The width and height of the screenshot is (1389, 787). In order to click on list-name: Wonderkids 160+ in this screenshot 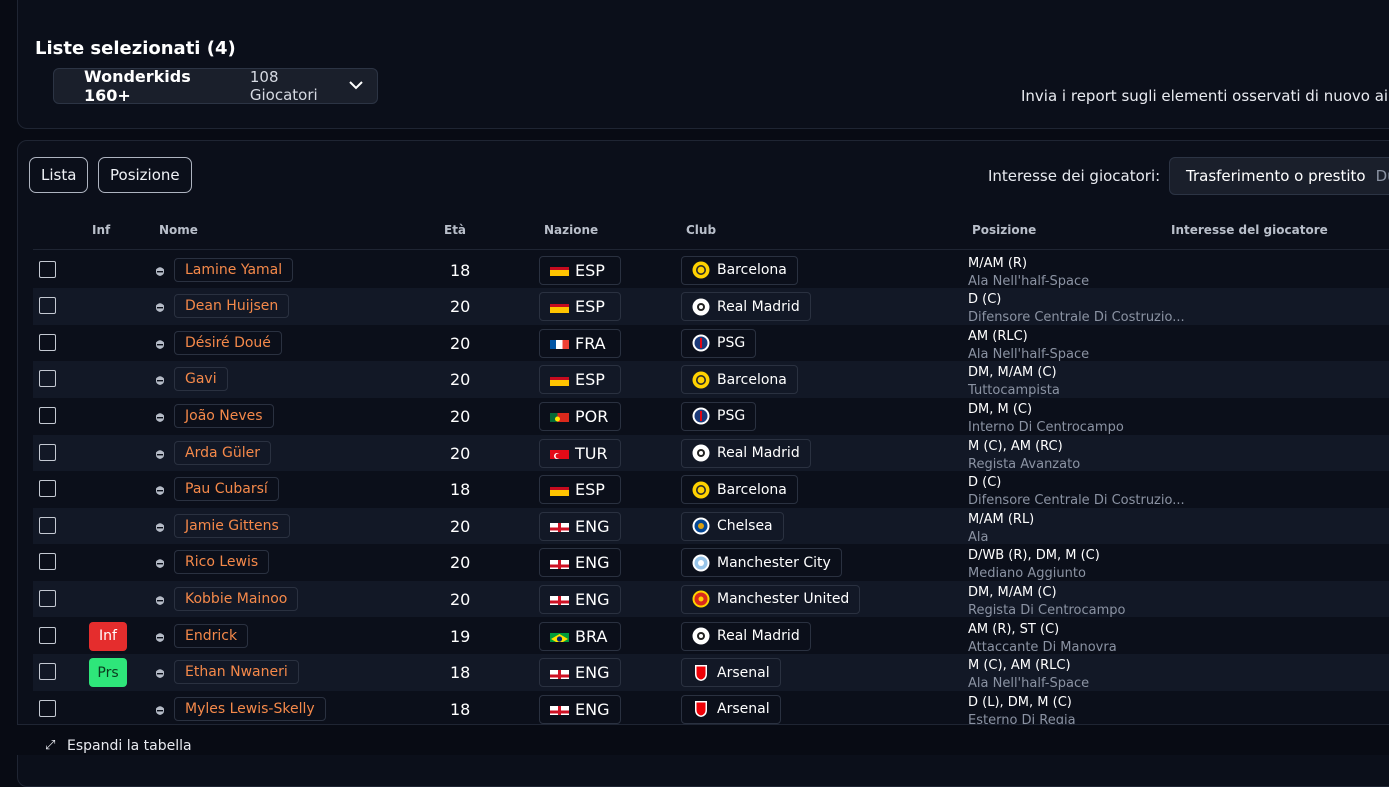, I will do `click(137, 86)`.